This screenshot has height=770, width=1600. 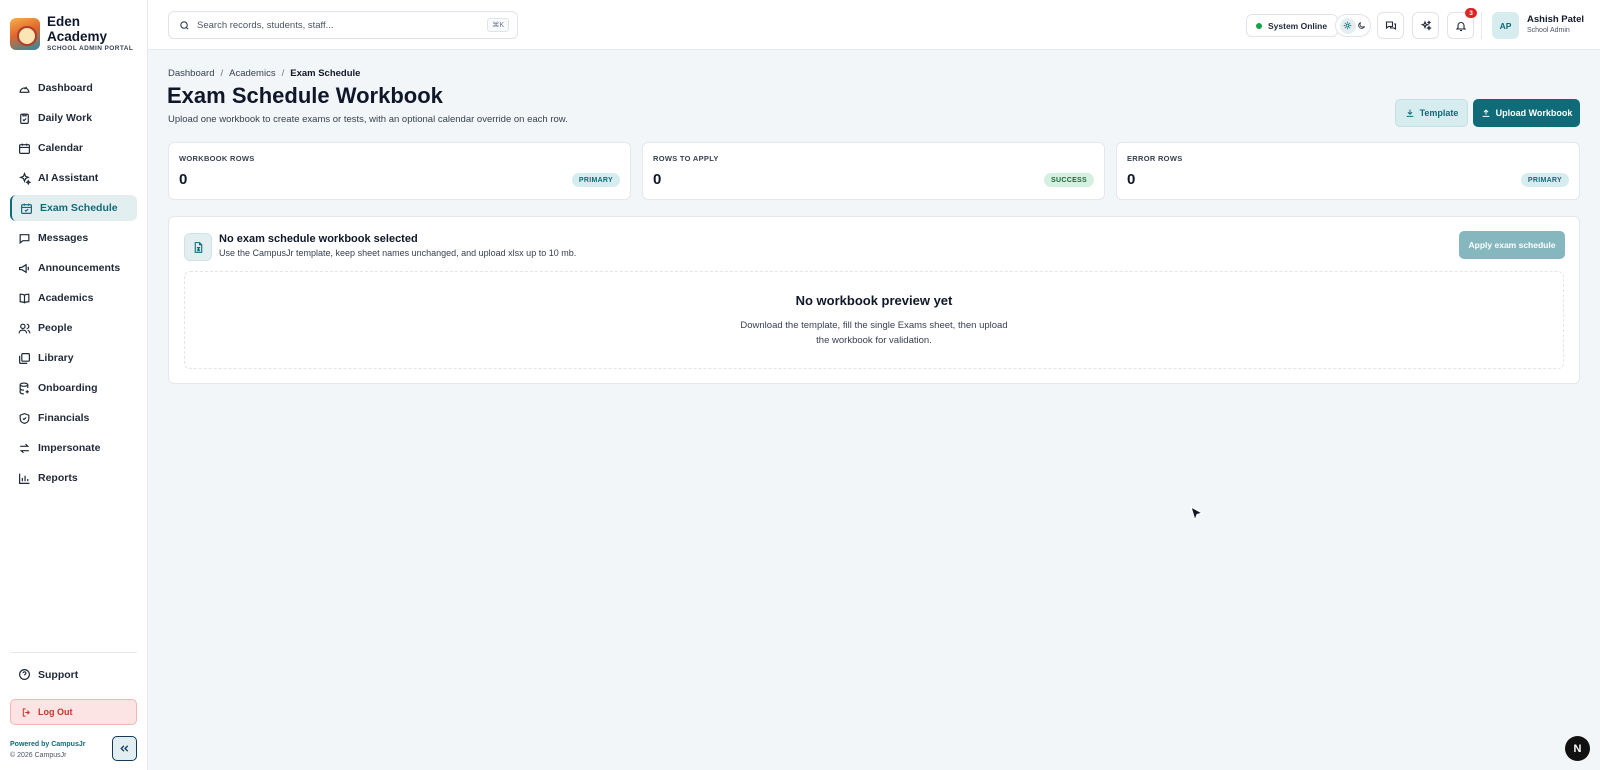 What do you see at coordinates (498, 25) in the screenshot?
I see `search-shortcut-hint: ⌘K` at bounding box center [498, 25].